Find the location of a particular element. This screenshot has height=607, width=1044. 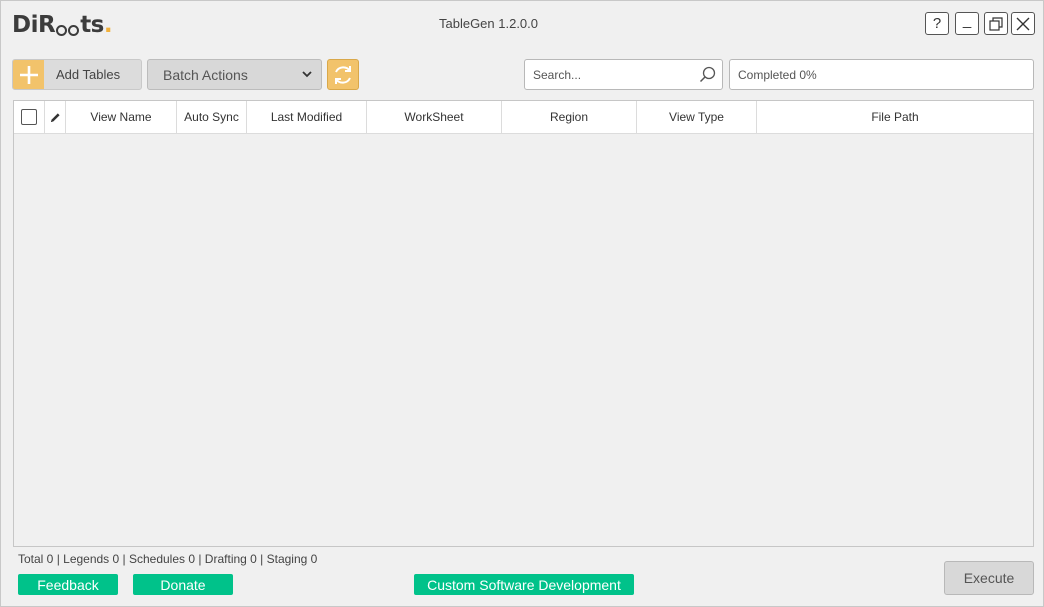

custom-software-development-button: Custom Software Development is located at coordinates (524, 584).